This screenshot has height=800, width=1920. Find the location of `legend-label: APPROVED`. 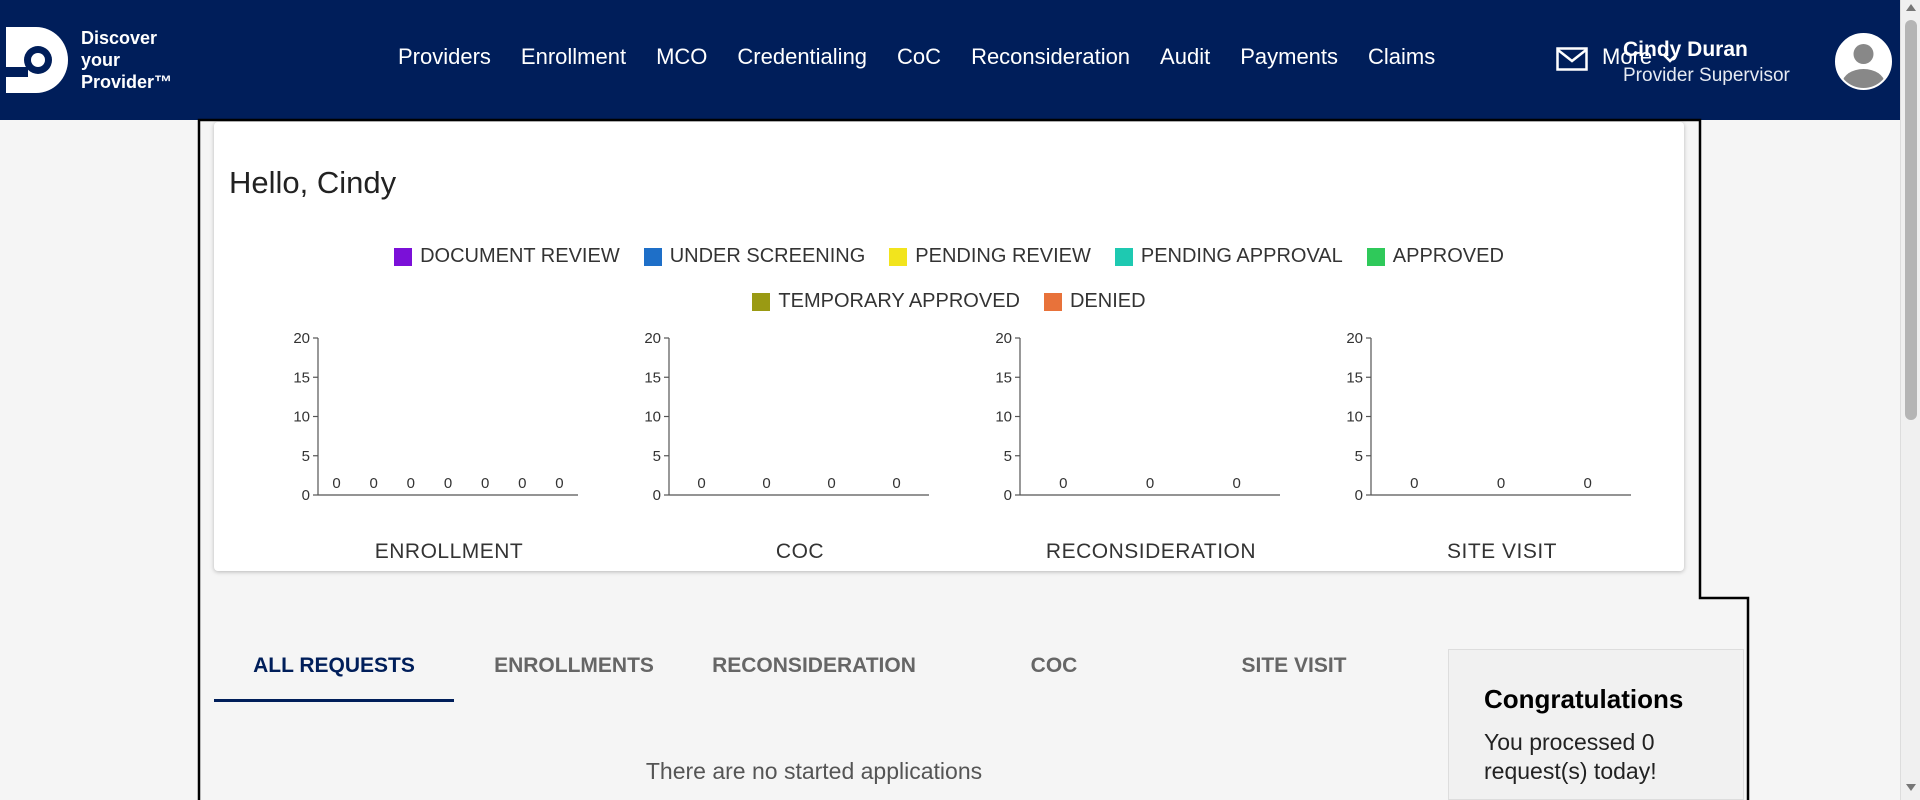

legend-label: APPROVED is located at coordinates (1448, 256).